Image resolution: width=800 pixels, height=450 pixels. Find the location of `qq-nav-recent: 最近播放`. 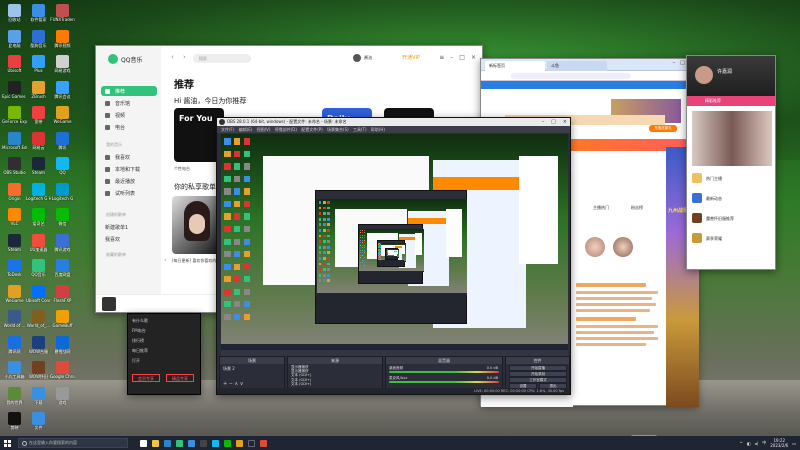

qq-nav-recent: 最近播放 is located at coordinates (129, 181).